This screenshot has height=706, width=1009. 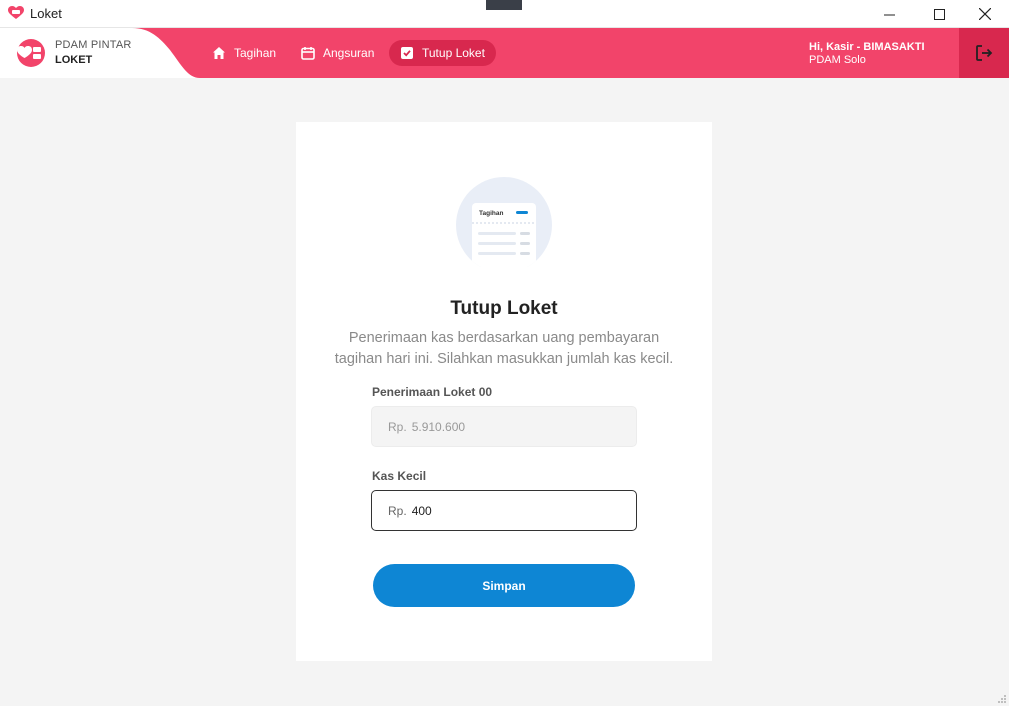 I want to click on user-org: PDAM Solo, so click(x=837, y=60).